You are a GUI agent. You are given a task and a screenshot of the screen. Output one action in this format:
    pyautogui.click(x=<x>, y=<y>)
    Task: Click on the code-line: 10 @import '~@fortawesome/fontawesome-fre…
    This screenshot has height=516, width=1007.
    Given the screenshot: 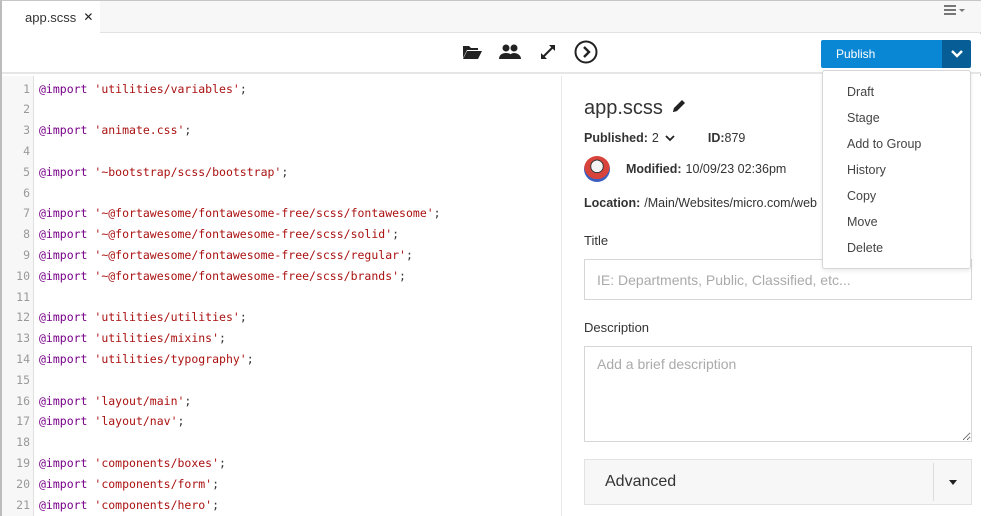 What is the action you would take?
    pyautogui.click(x=281, y=275)
    